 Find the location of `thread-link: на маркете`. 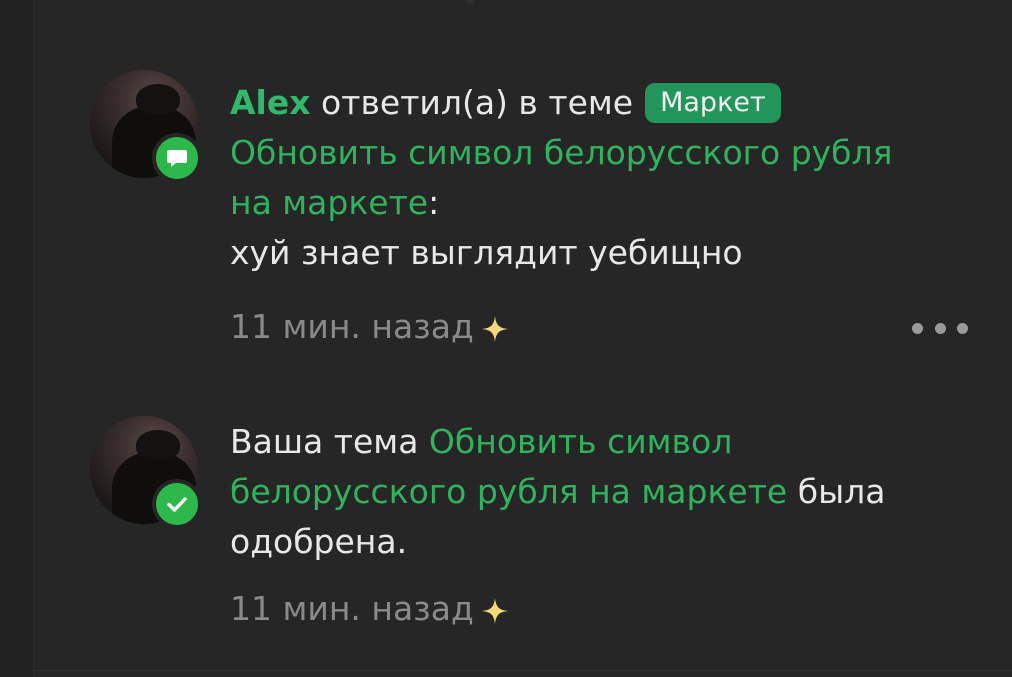

thread-link: на маркете is located at coordinates (329, 202).